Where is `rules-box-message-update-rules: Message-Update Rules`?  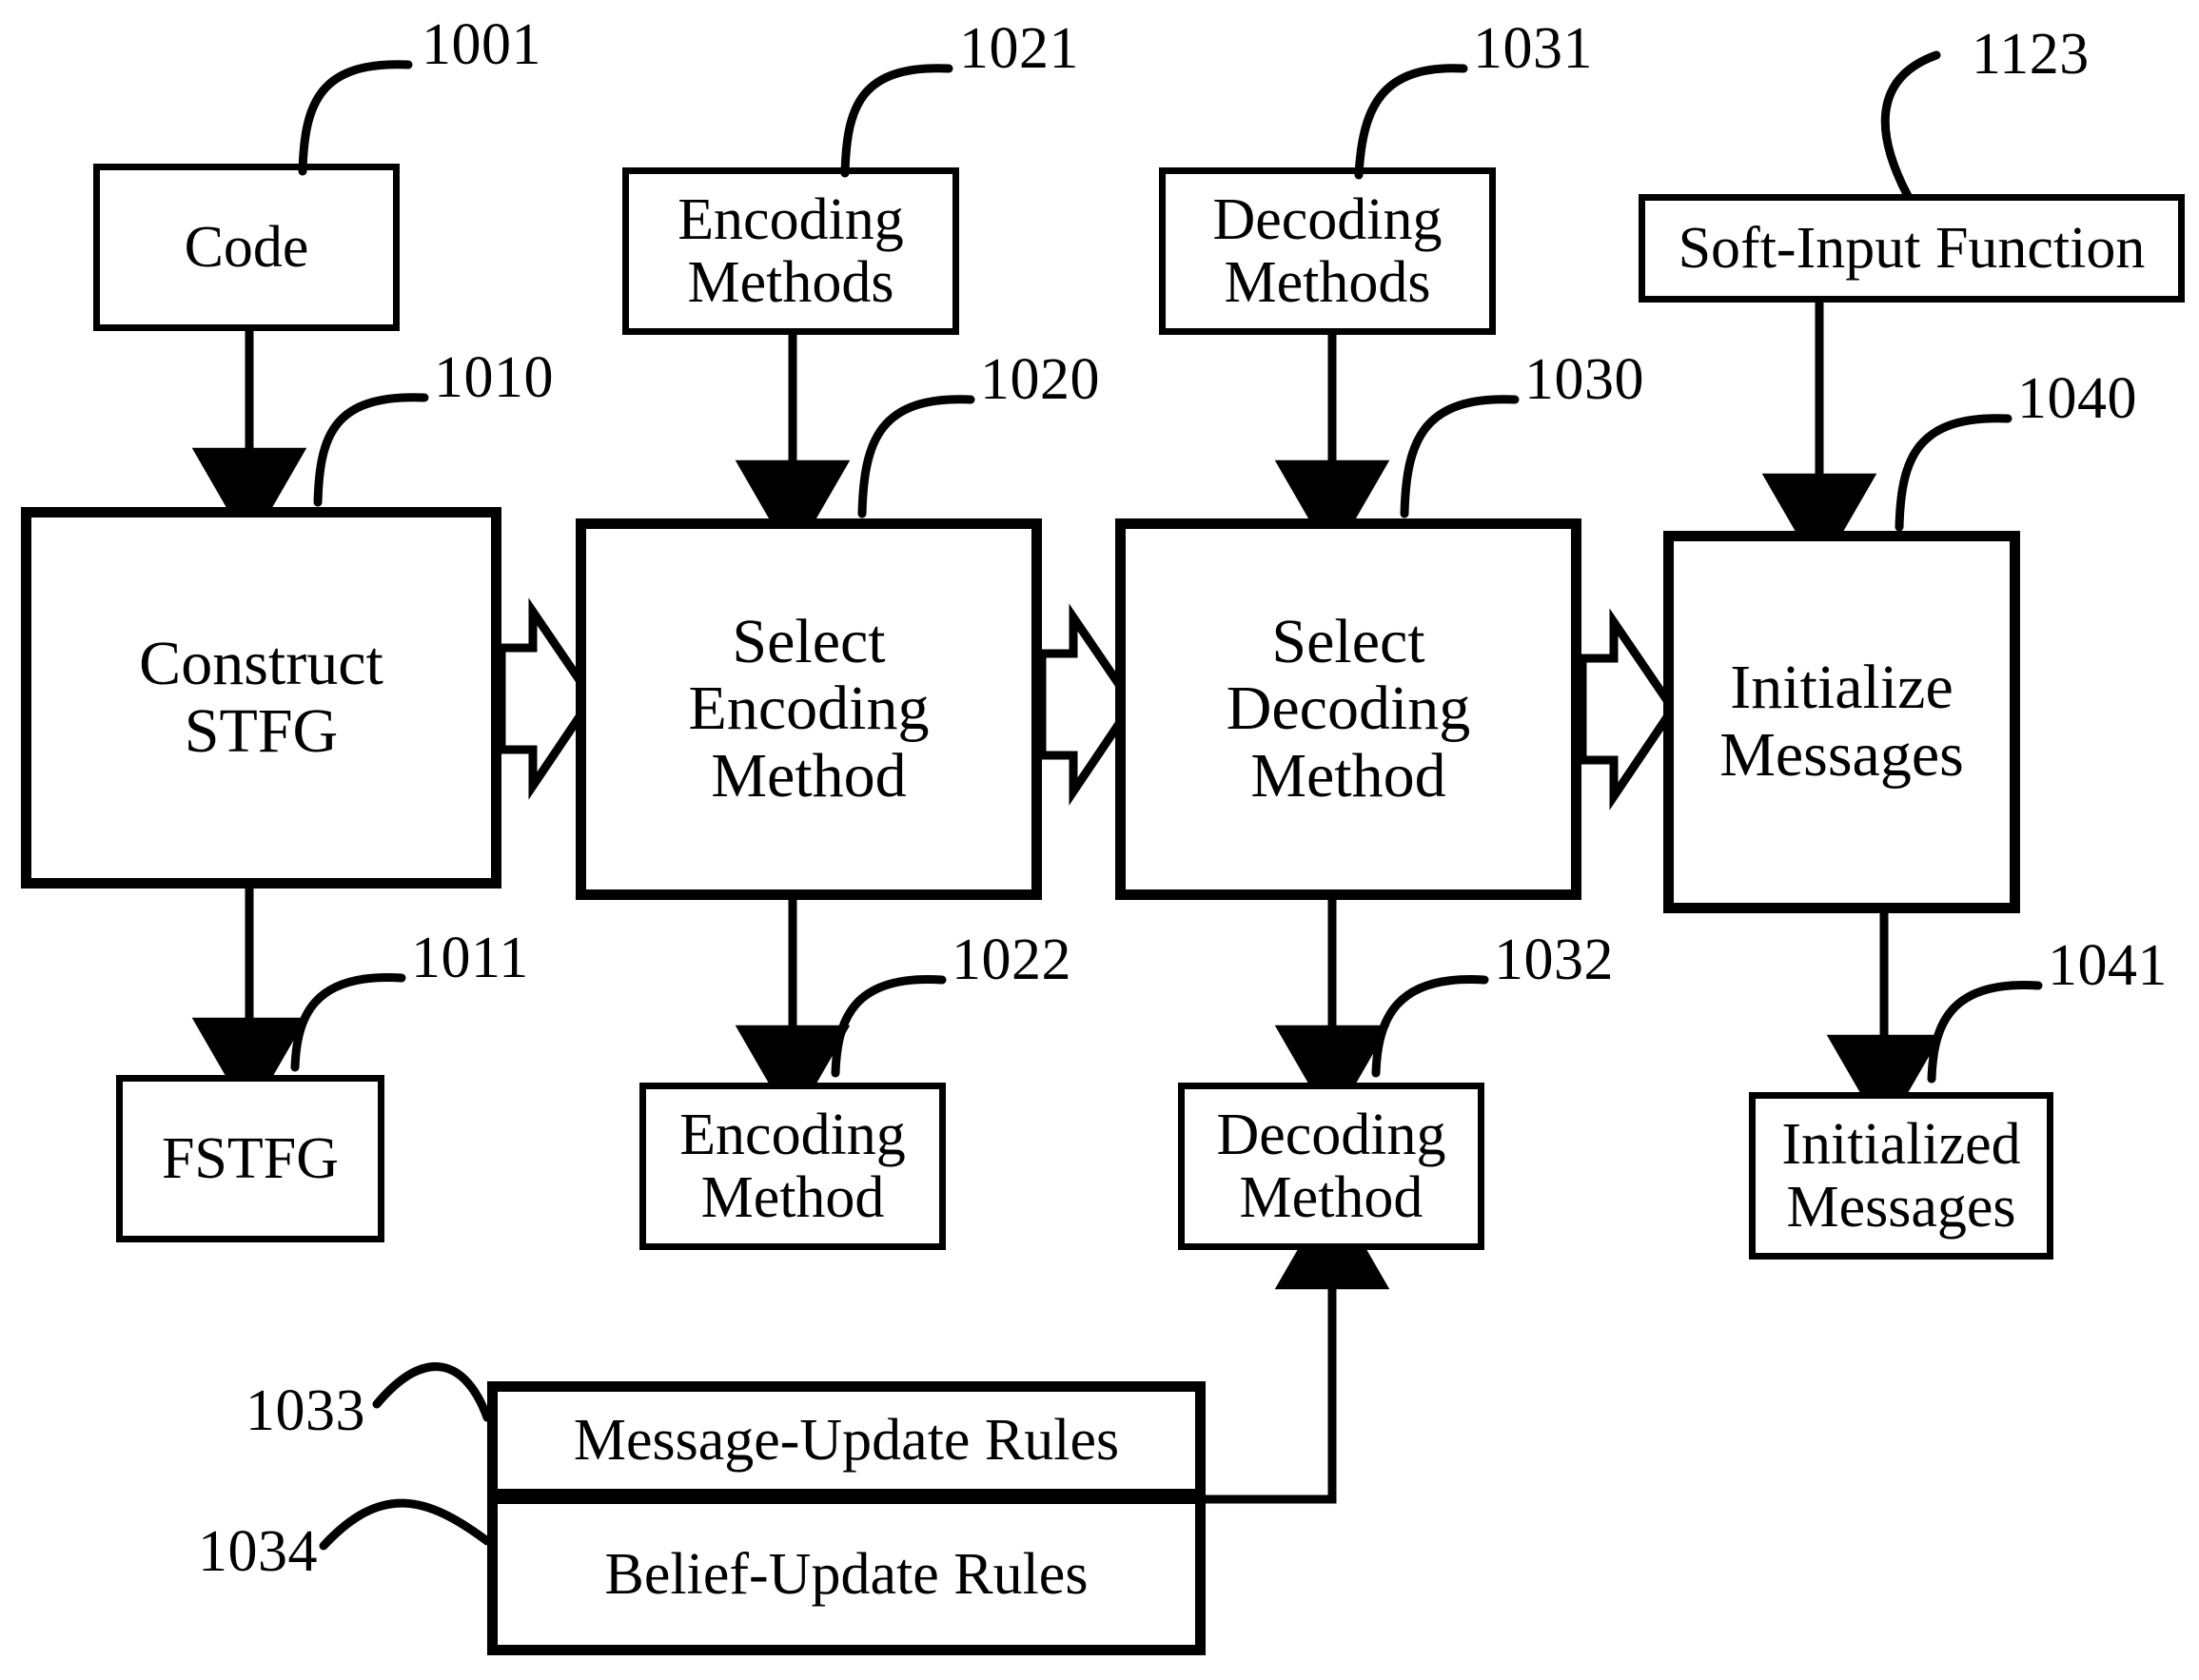
rules-box-message-update-rules: Message-Update Rules is located at coordinates (846, 1440).